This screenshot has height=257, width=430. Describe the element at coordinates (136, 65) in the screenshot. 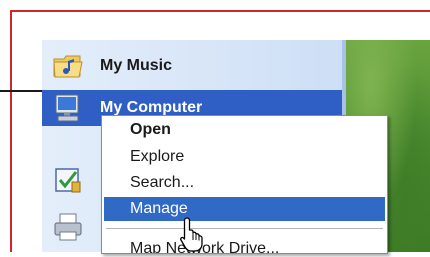

I see `start-menu-item-label: My Music` at that location.